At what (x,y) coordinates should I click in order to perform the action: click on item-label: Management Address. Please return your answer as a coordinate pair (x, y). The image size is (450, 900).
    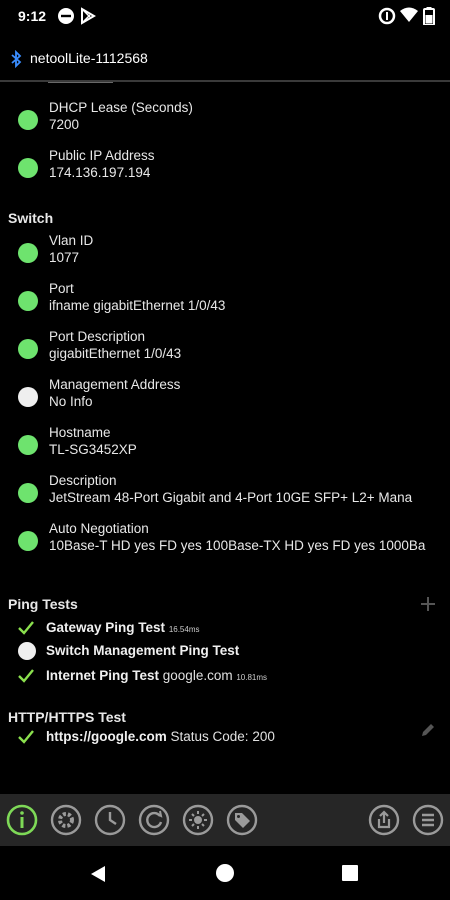
    Looking at the image, I should click on (115, 384).